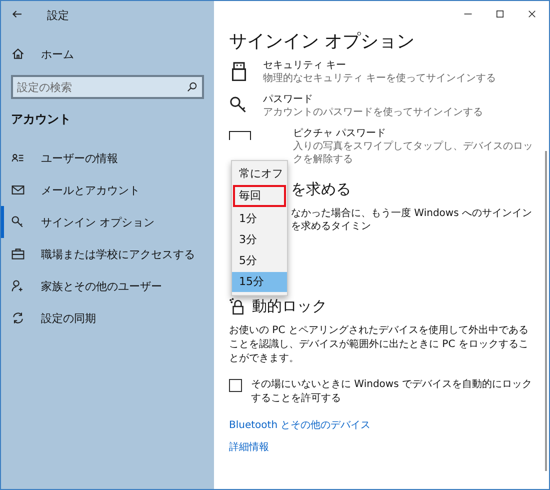 The height and width of the screenshot is (490, 550). What do you see at coordinates (107, 190) in the screenshot?
I see `sidebar-item: メールとアカウント` at bounding box center [107, 190].